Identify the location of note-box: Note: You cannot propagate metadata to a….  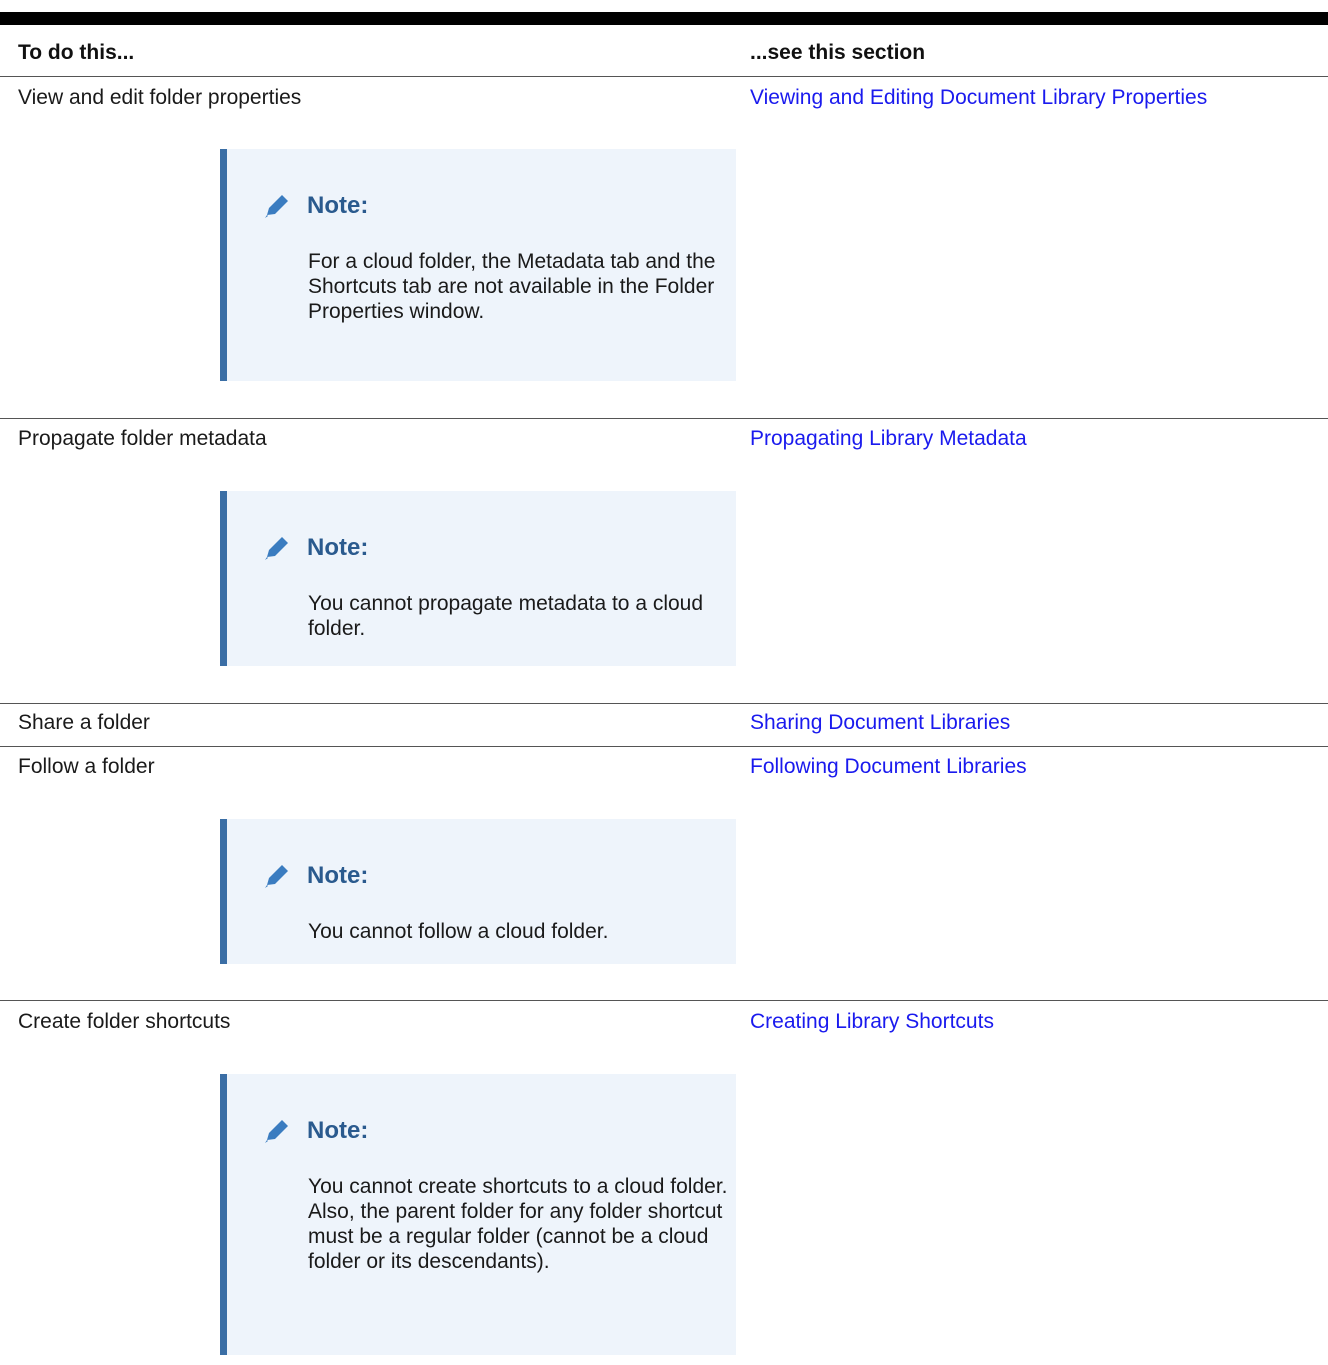
(478, 578).